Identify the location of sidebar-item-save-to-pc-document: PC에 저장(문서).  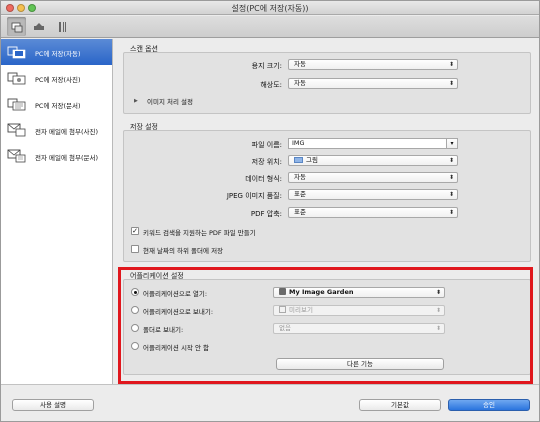
(56, 104).